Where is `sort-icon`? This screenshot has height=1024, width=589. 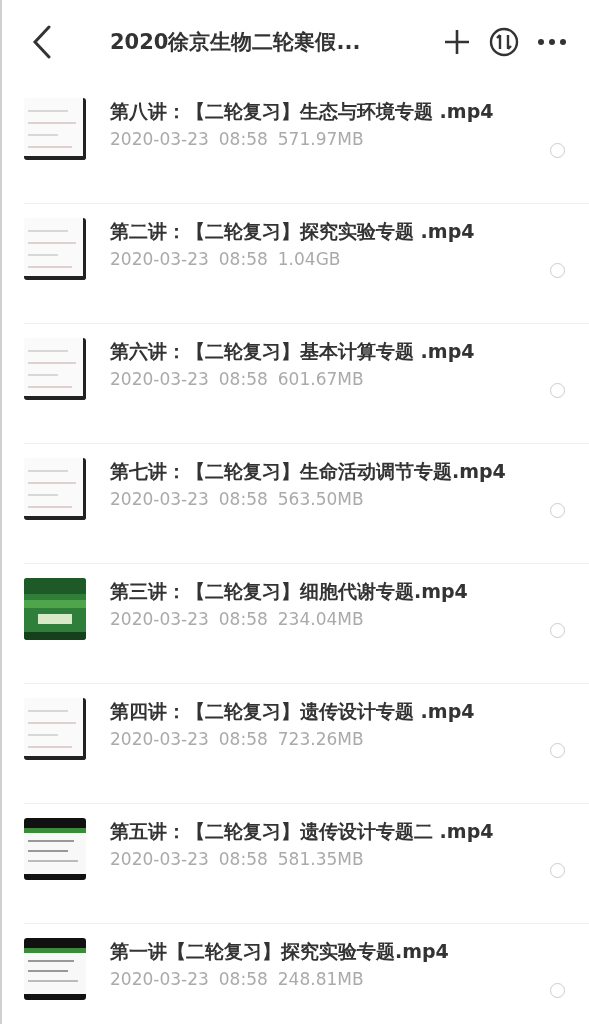 sort-icon is located at coordinates (504, 42).